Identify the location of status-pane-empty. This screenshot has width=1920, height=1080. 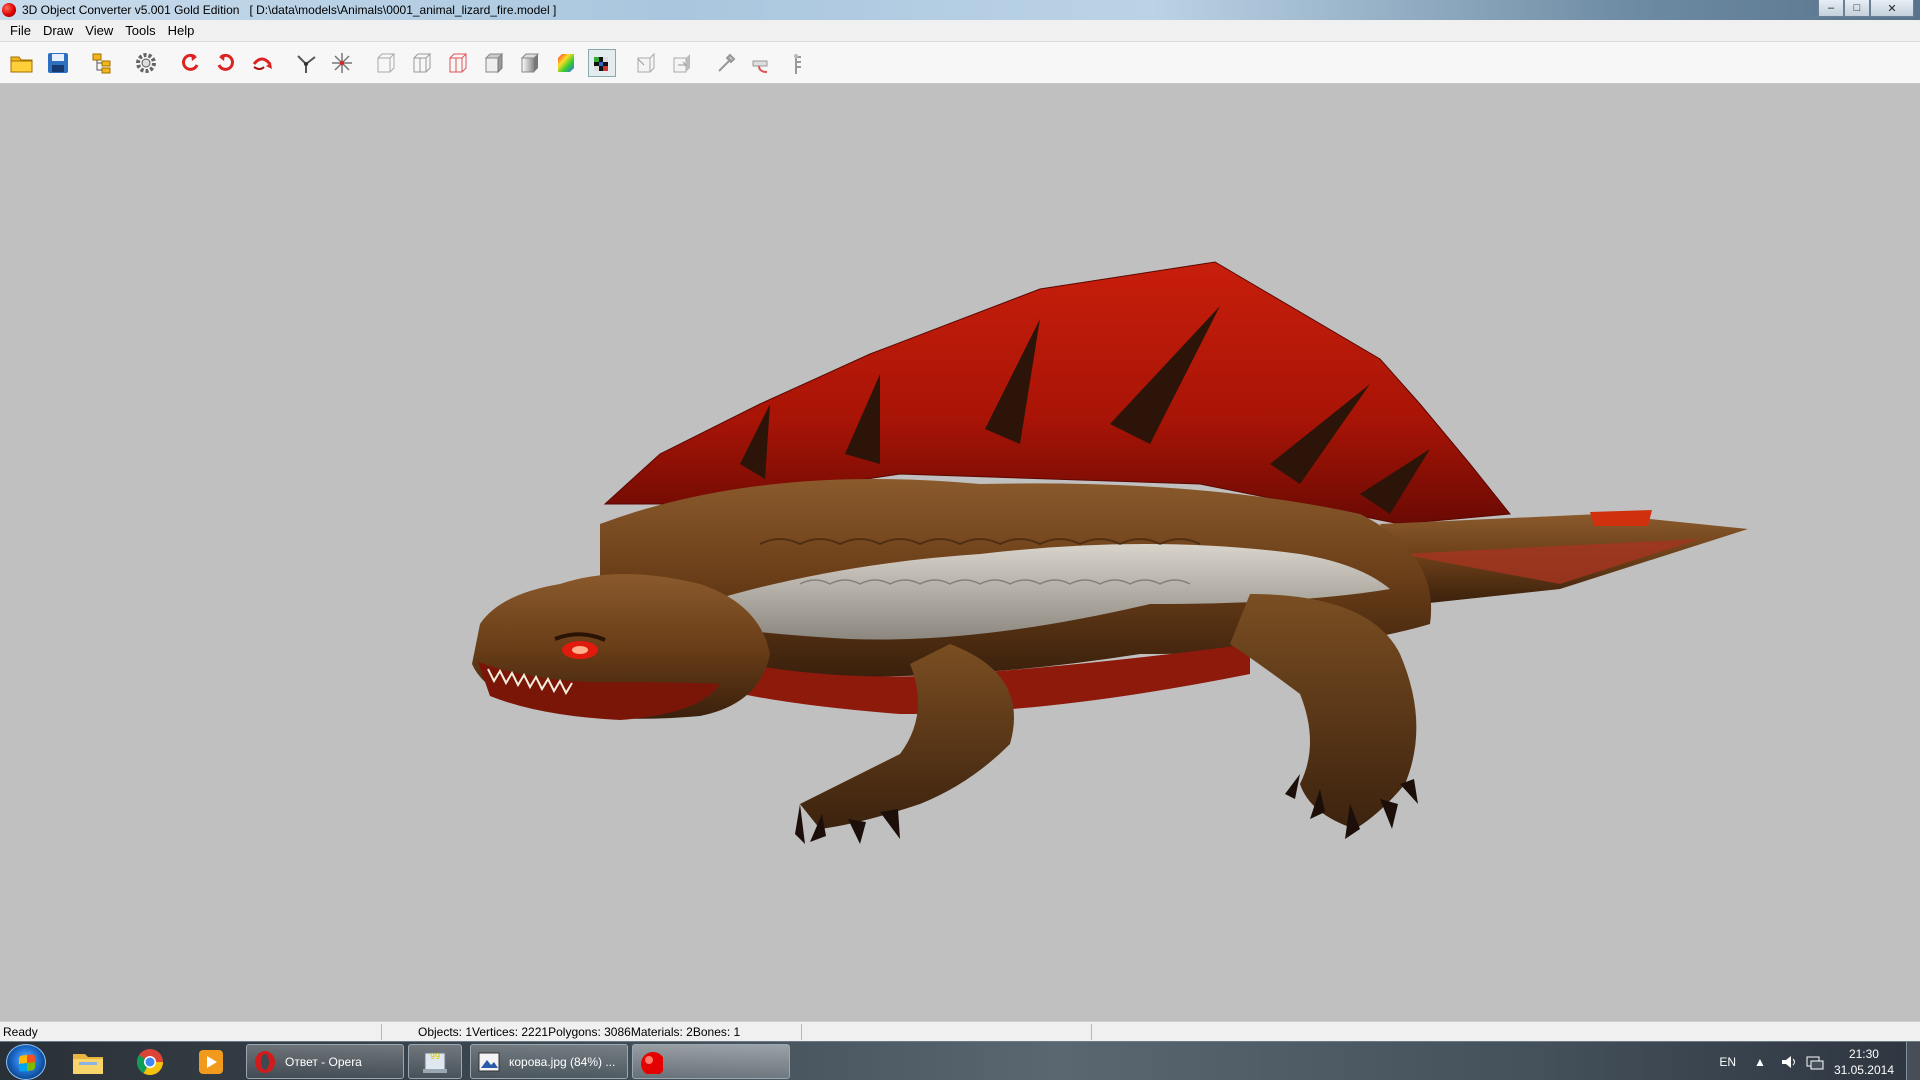
(947, 1031).